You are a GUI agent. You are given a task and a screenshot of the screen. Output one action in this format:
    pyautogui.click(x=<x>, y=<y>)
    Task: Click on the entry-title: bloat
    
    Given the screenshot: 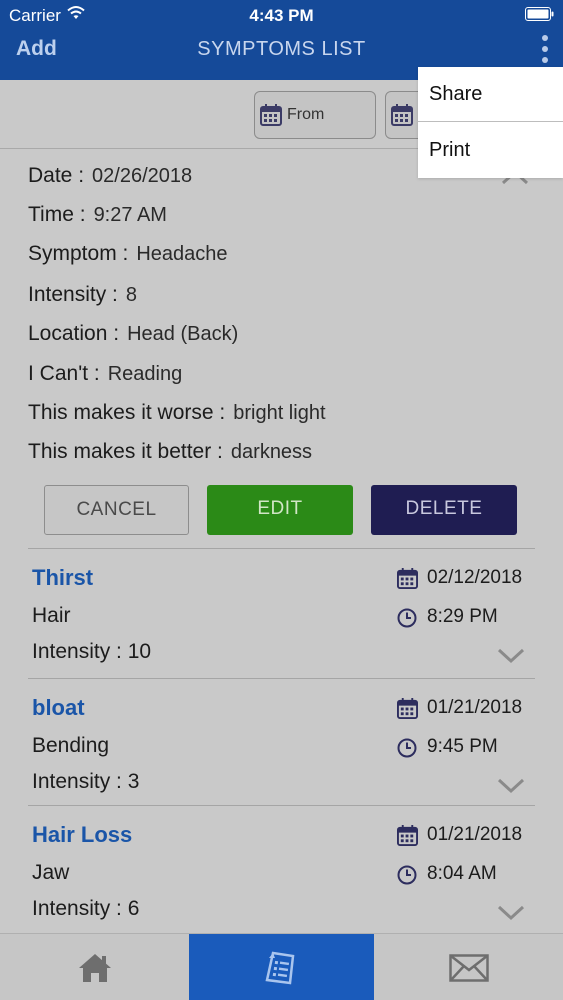 What is the action you would take?
    pyautogui.click(x=58, y=707)
    